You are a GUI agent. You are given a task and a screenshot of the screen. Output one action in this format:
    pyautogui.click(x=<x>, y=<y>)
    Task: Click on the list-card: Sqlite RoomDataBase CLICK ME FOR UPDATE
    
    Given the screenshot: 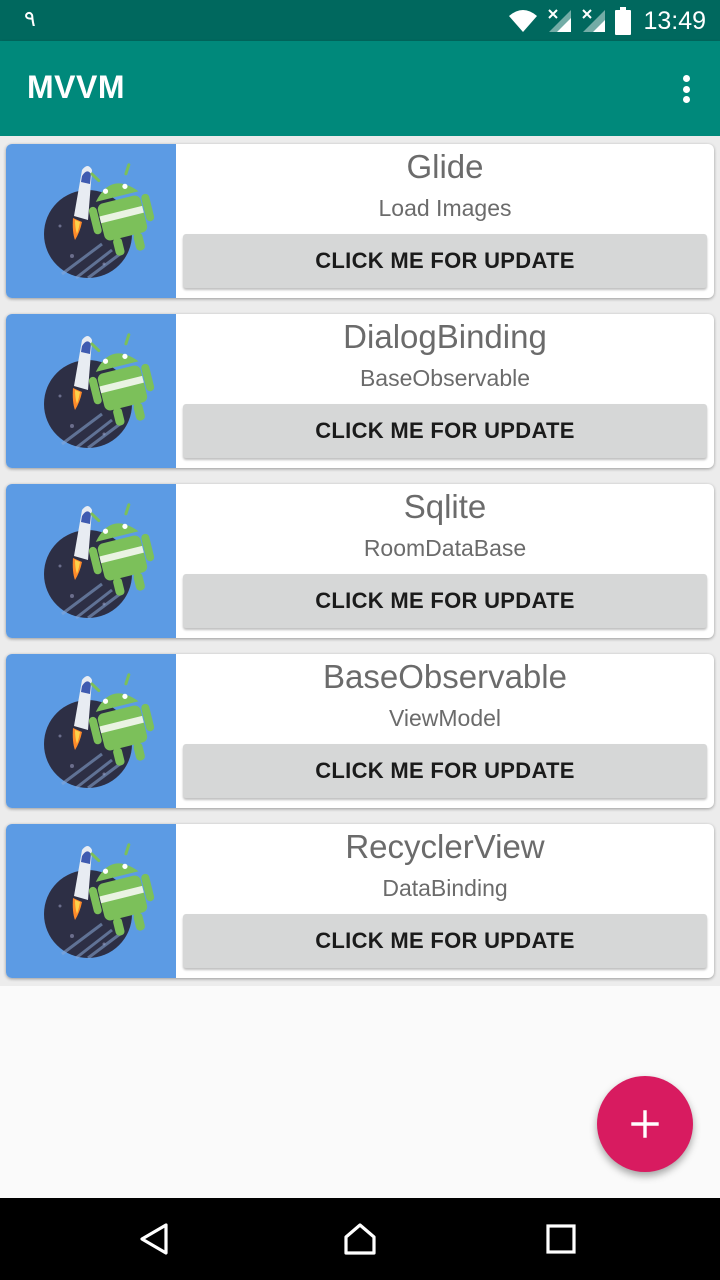 What is the action you would take?
    pyautogui.click(x=360, y=561)
    